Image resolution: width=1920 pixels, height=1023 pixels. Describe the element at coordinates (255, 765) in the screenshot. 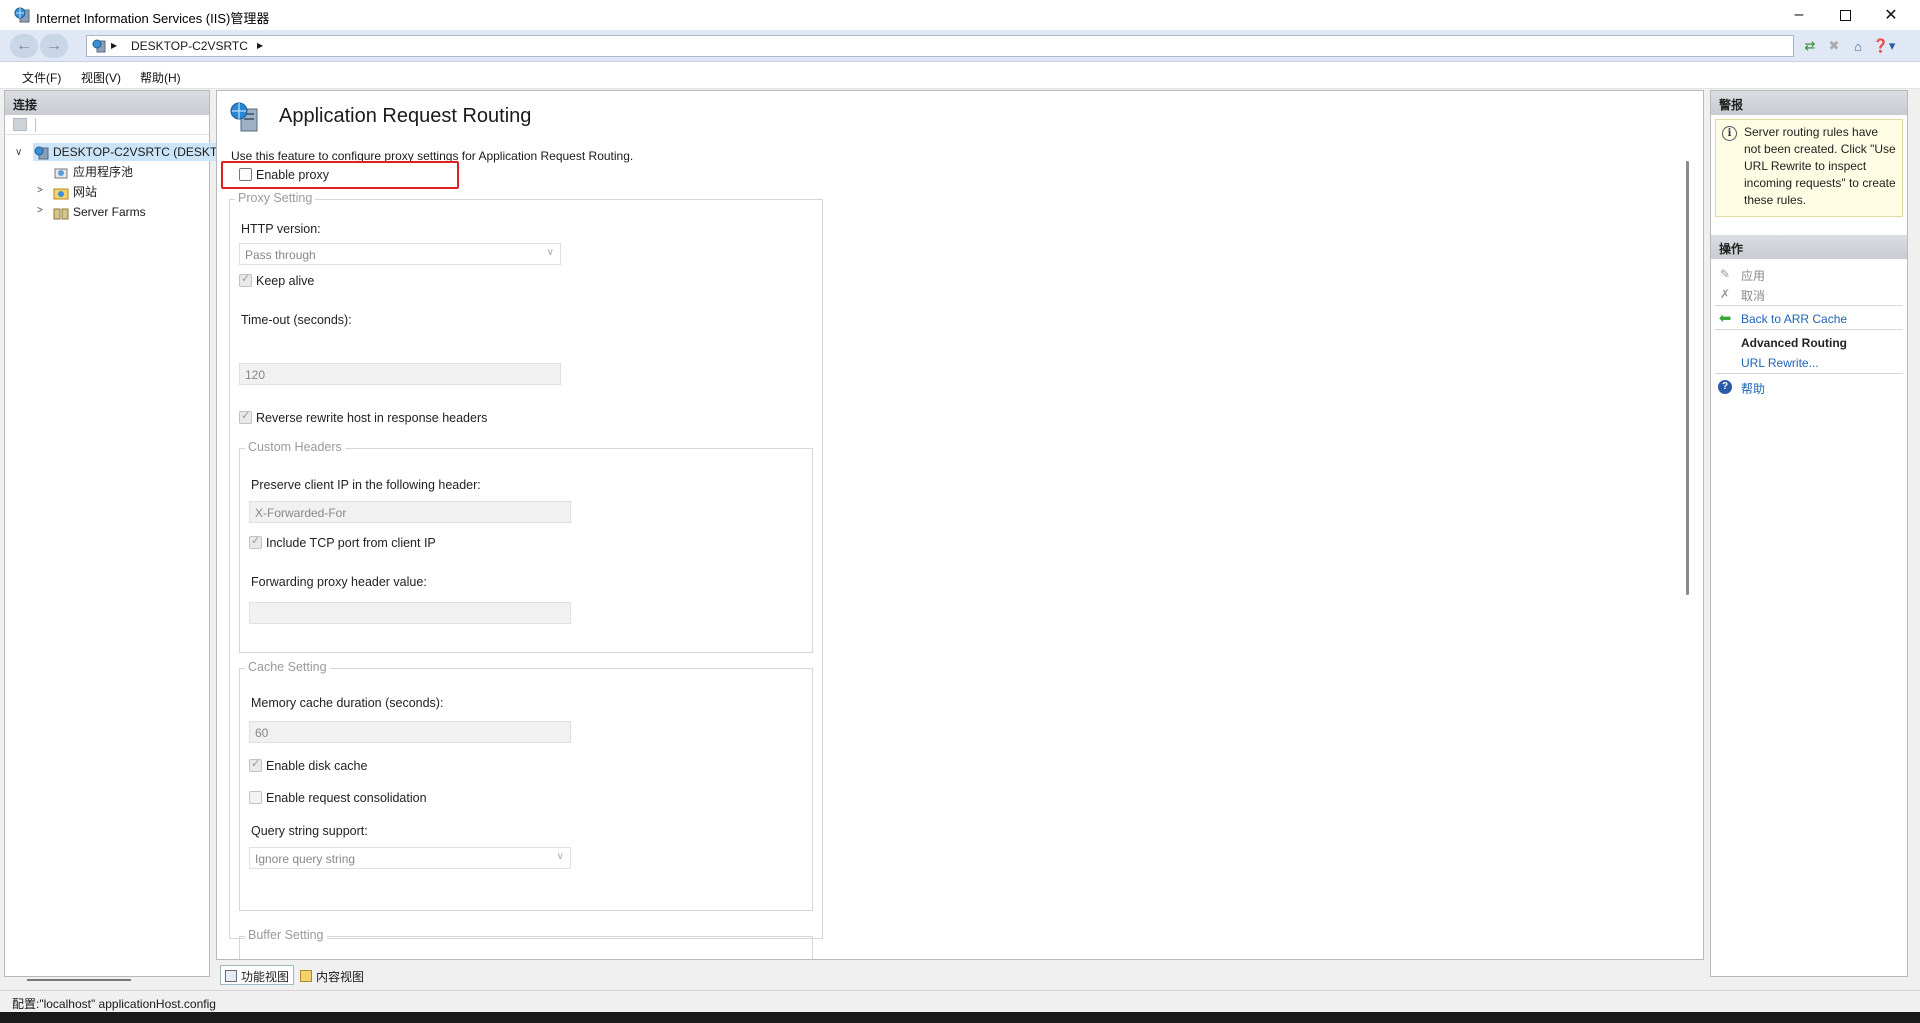

I see `disk-cache-checkbox` at that location.